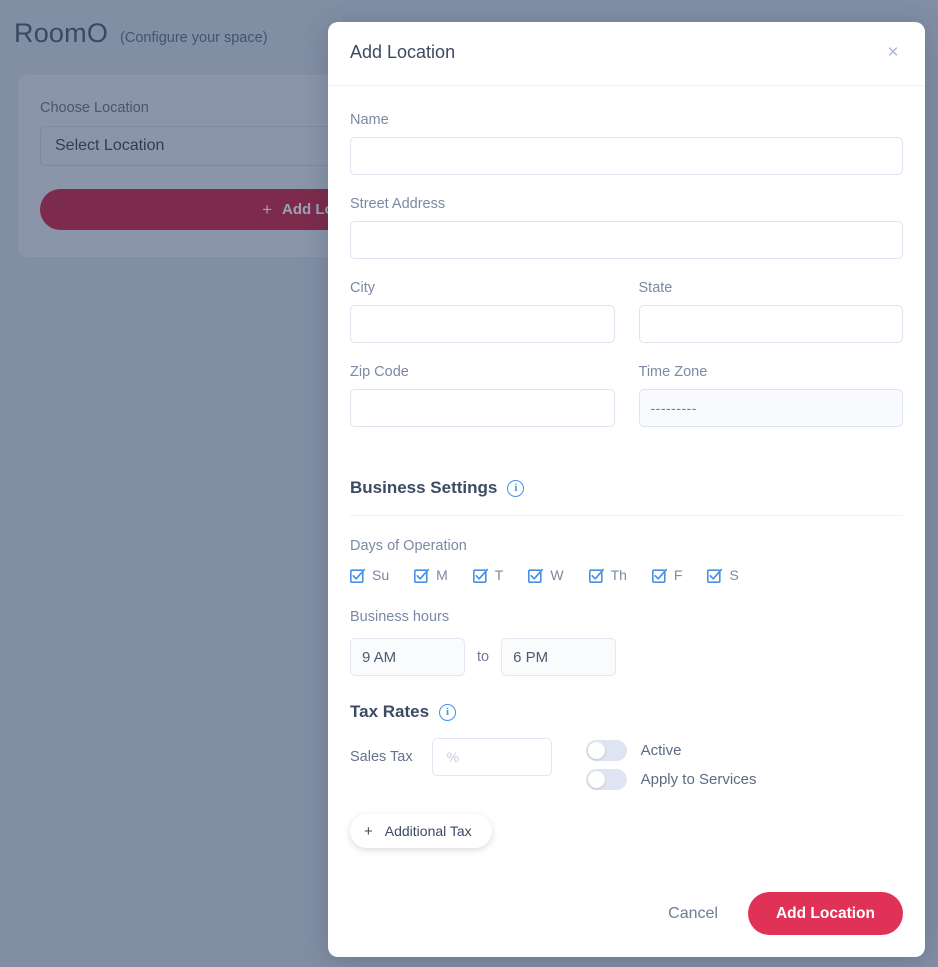 The width and height of the screenshot is (938, 967). I want to click on city-state-row: City State, so click(626, 322).